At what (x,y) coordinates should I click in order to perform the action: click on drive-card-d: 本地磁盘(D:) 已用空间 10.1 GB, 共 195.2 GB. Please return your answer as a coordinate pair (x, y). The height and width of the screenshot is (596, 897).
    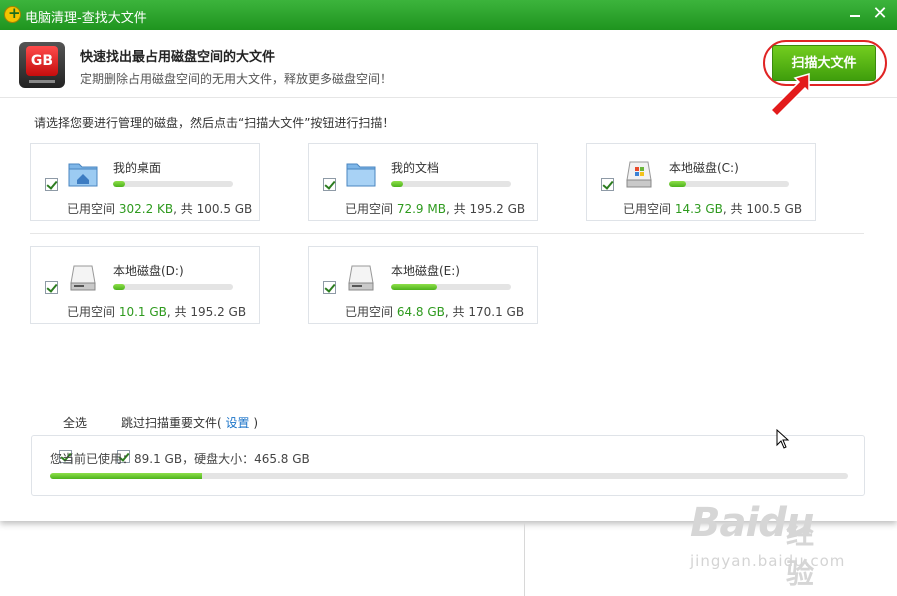
    Looking at the image, I should click on (145, 285).